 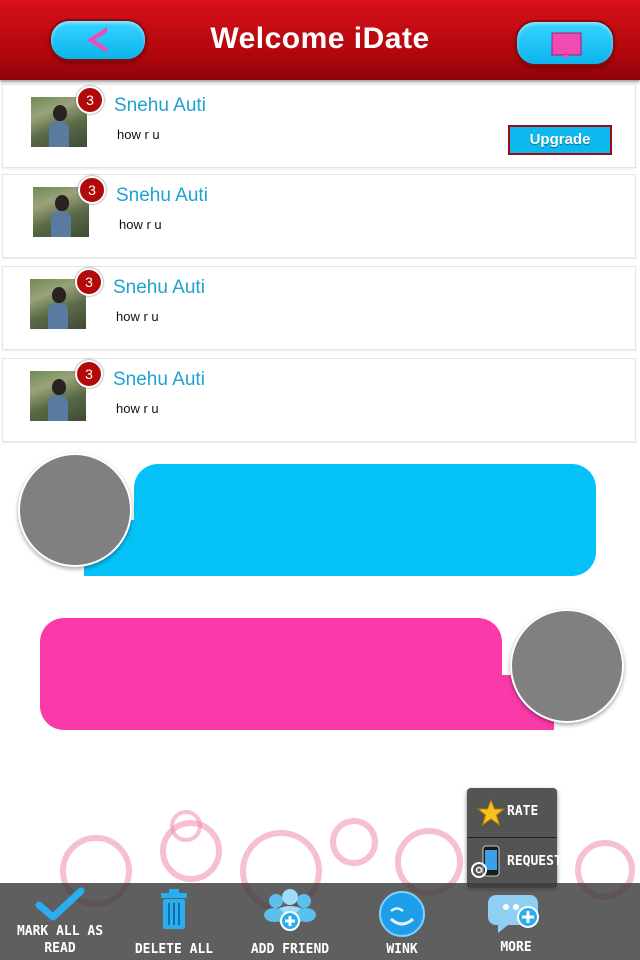 What do you see at coordinates (402, 914) in the screenshot?
I see `wink-icon` at bounding box center [402, 914].